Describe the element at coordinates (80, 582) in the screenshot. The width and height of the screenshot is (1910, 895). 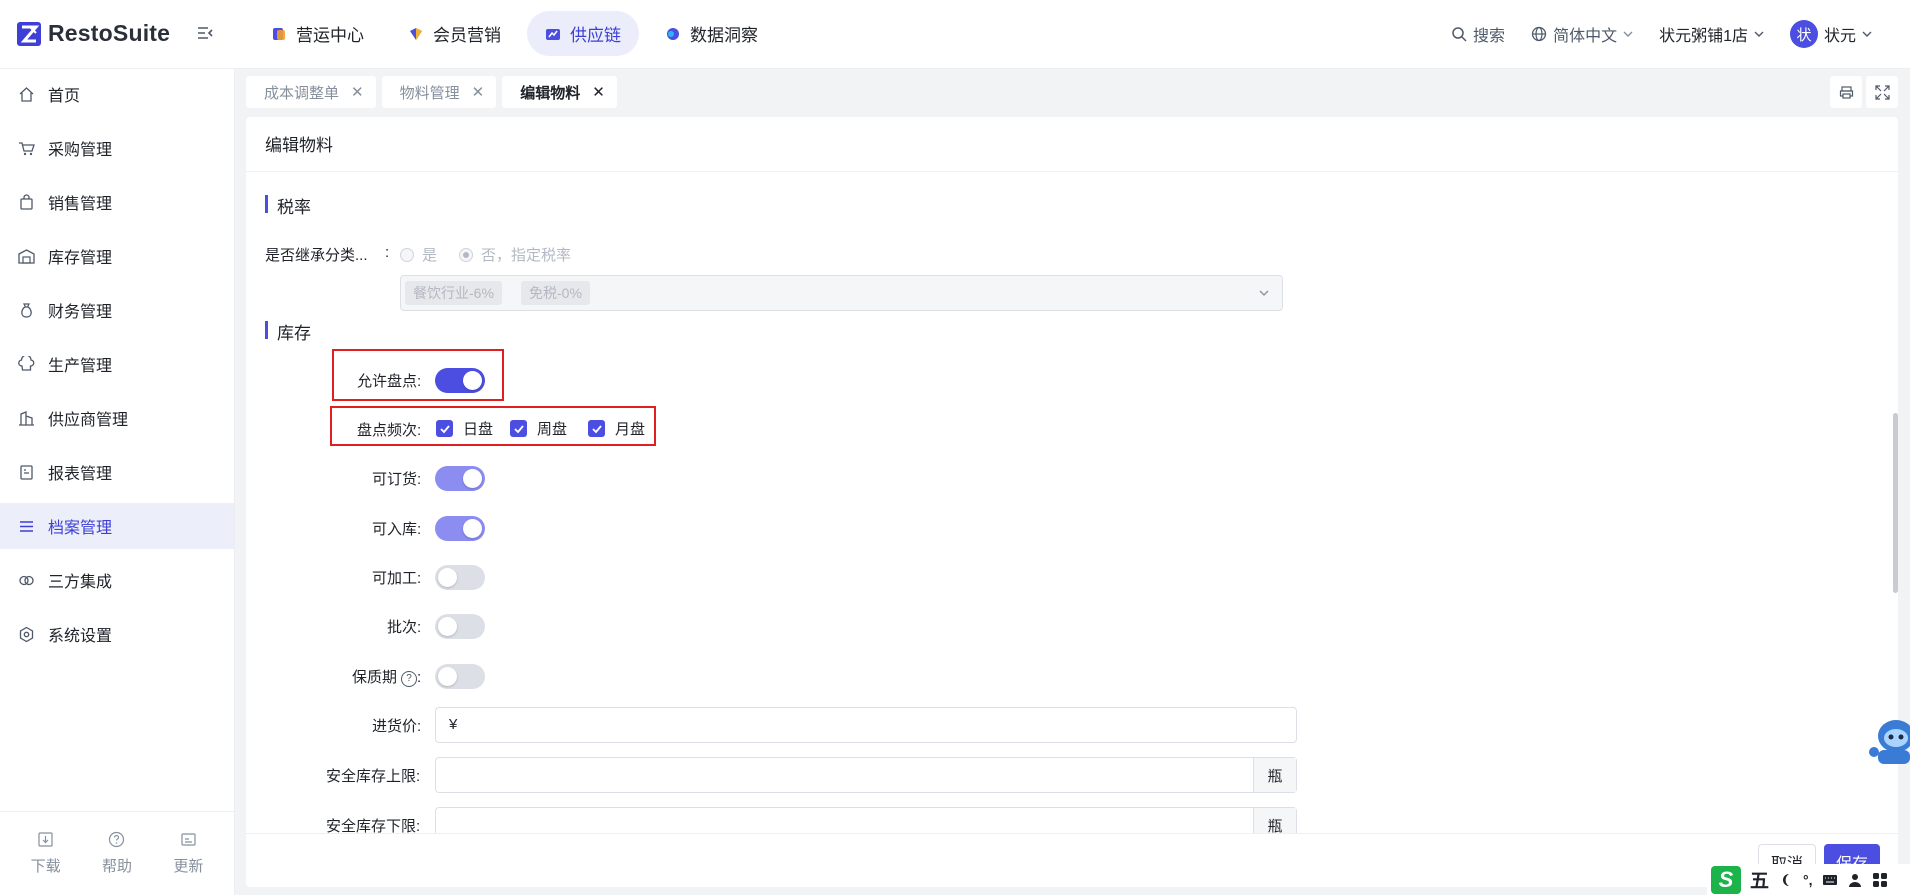
I see `sidebar-item-label: 三方集成` at that location.